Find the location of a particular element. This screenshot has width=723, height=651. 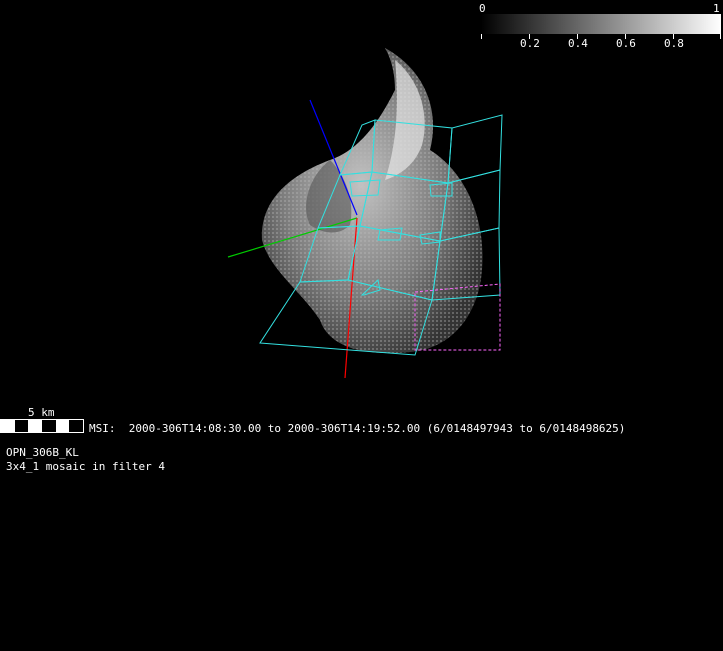

asteroid-texture is located at coordinates (372, 201).